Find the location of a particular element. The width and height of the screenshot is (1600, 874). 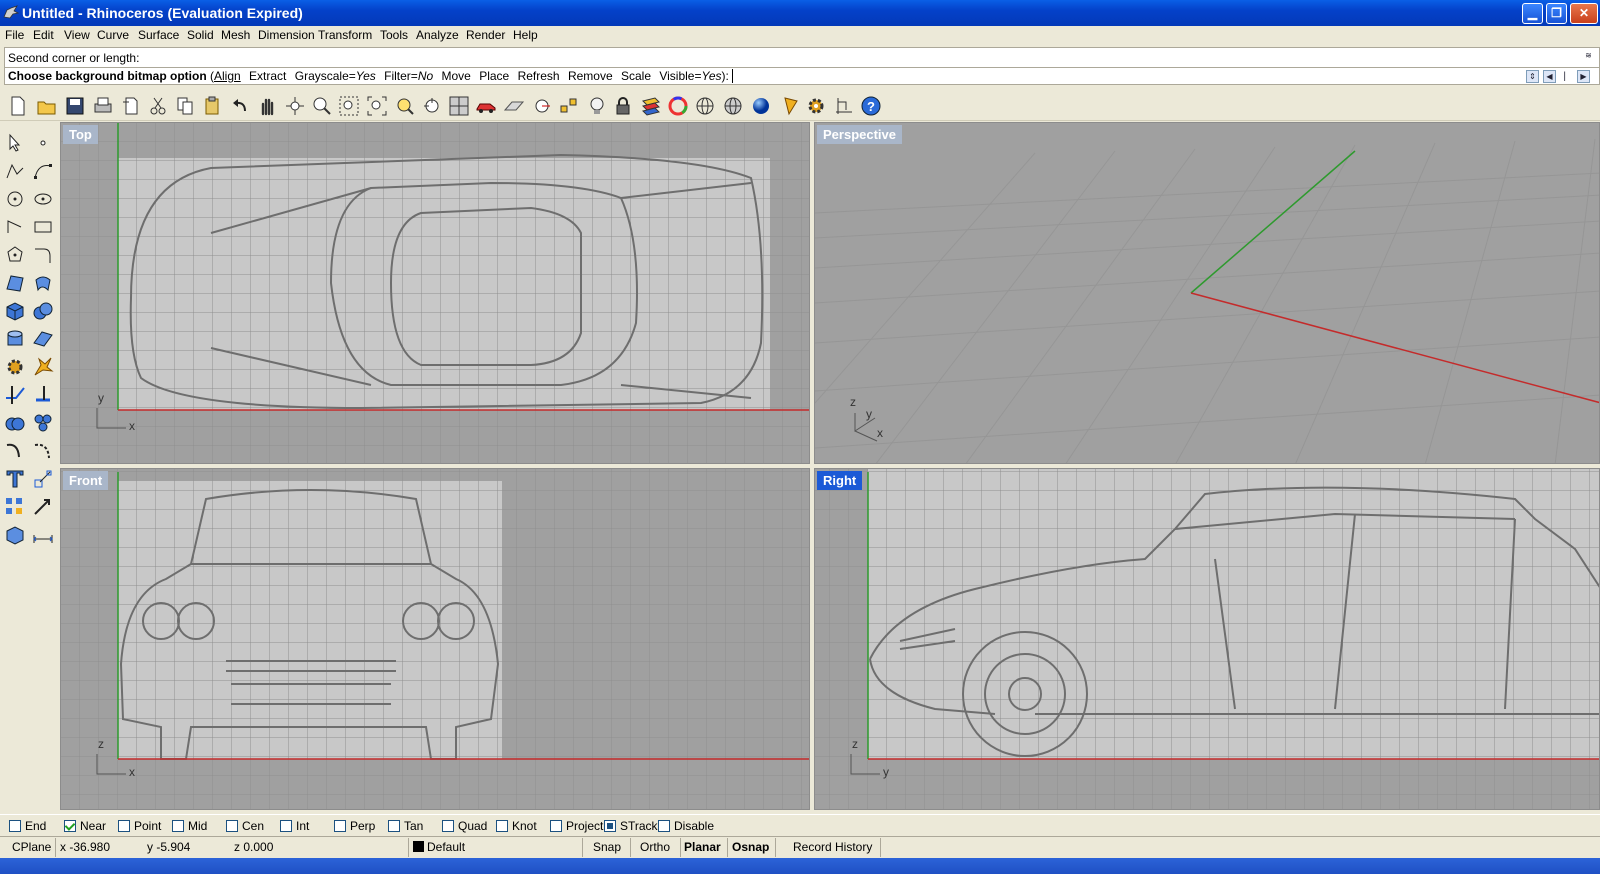

ghosted-display-button is located at coordinates (733, 106).